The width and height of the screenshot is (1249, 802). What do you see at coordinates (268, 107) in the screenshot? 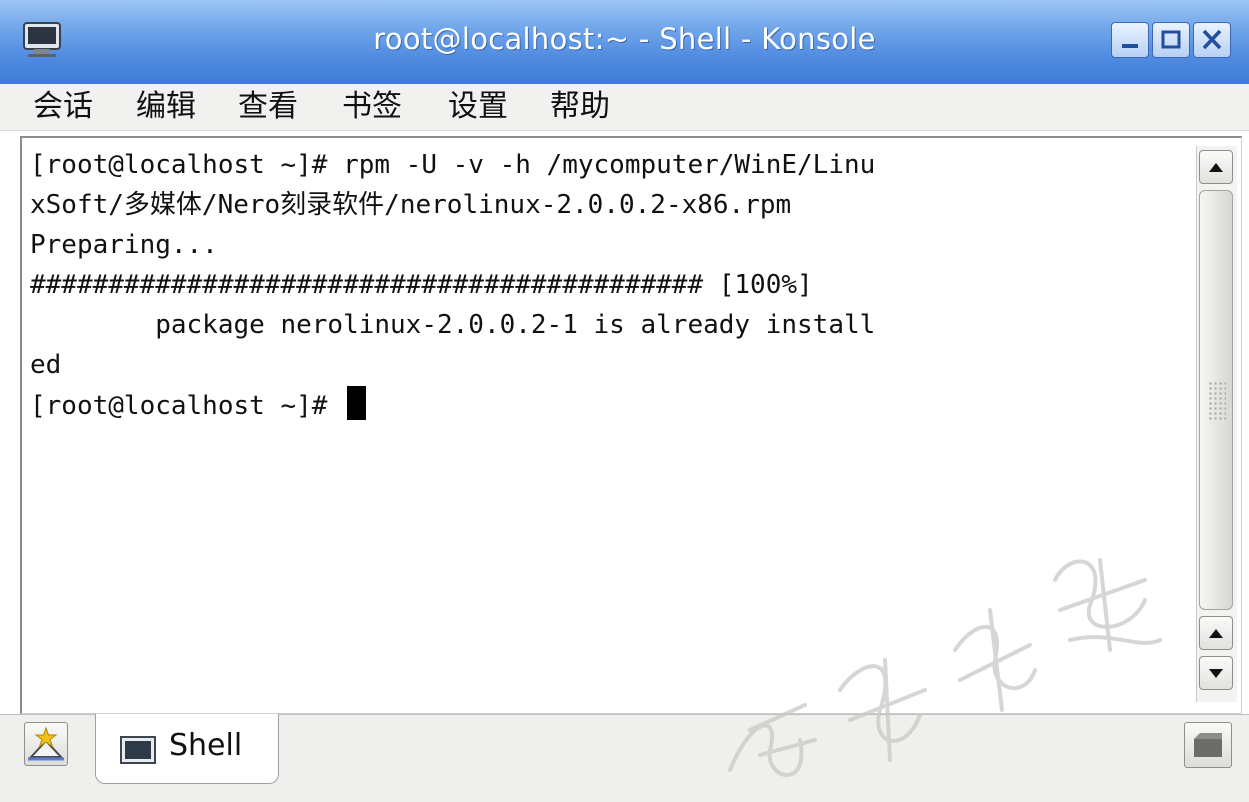
I see `menu-view: 查看` at bounding box center [268, 107].